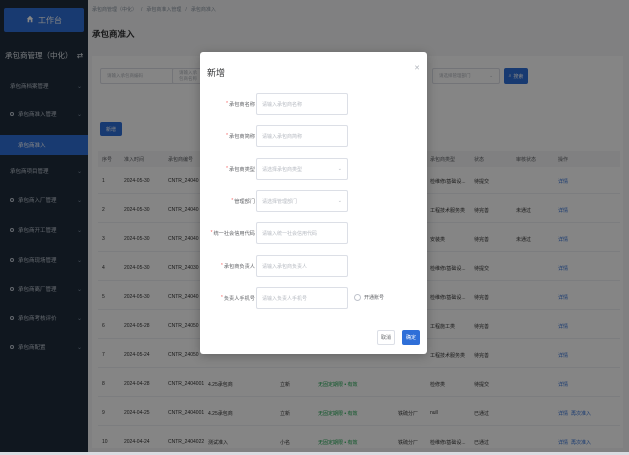 The height and width of the screenshot is (455, 629). I want to click on form-label: * 承包商简称, so click(240, 136).